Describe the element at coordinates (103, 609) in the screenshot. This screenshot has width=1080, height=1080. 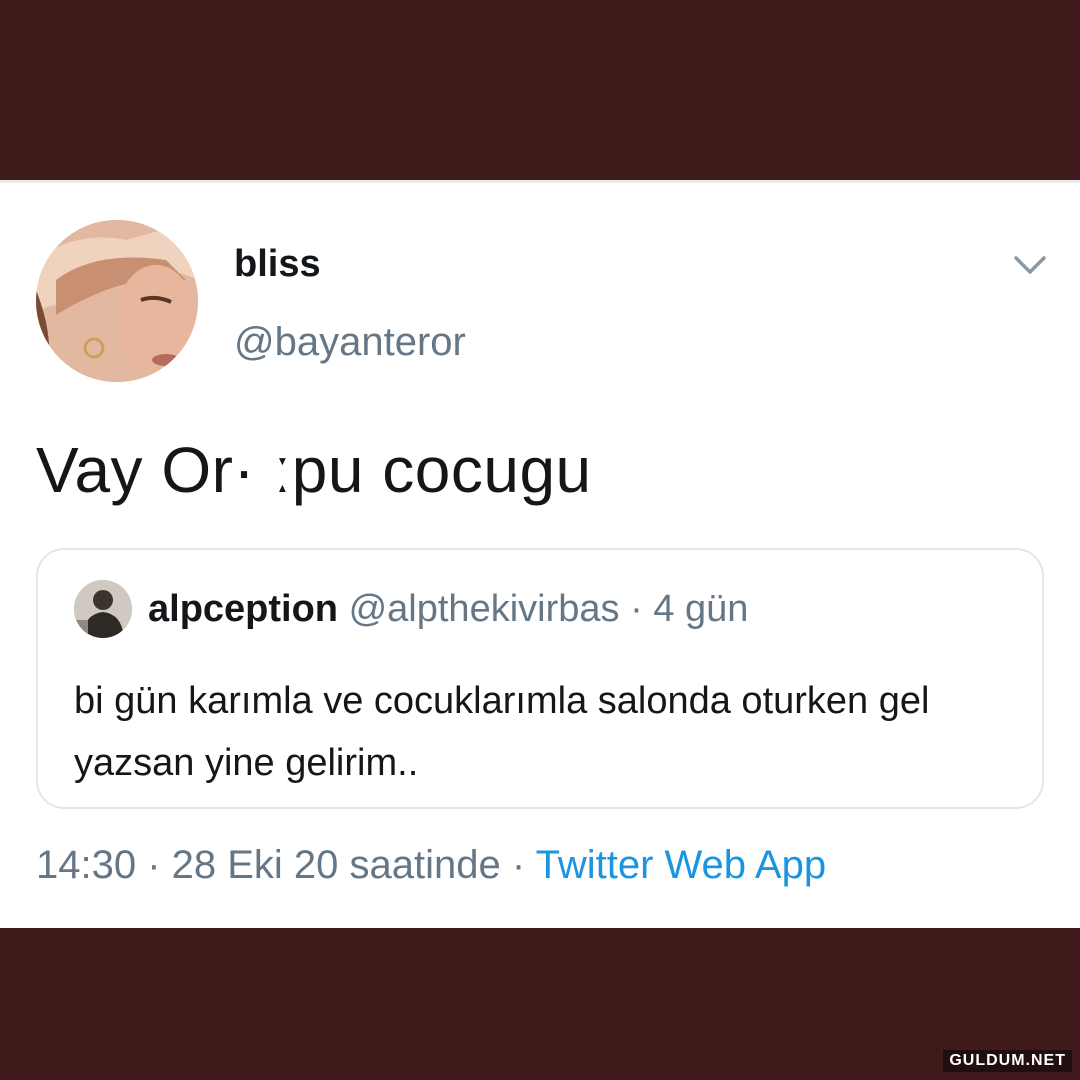
I see `quoted-author-avatar` at that location.